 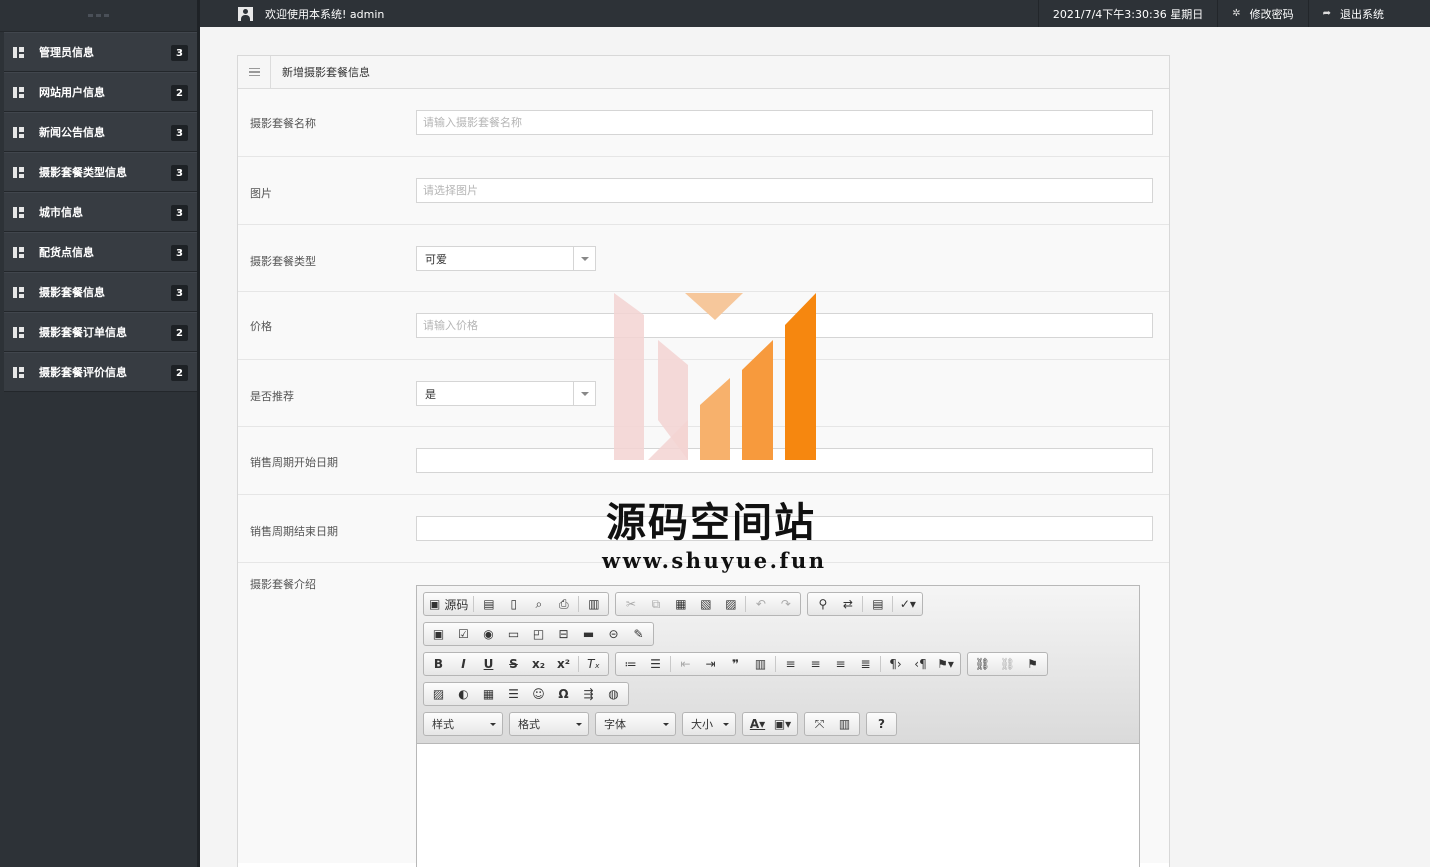 I want to click on radio-icon: ◉, so click(x=488, y=634).